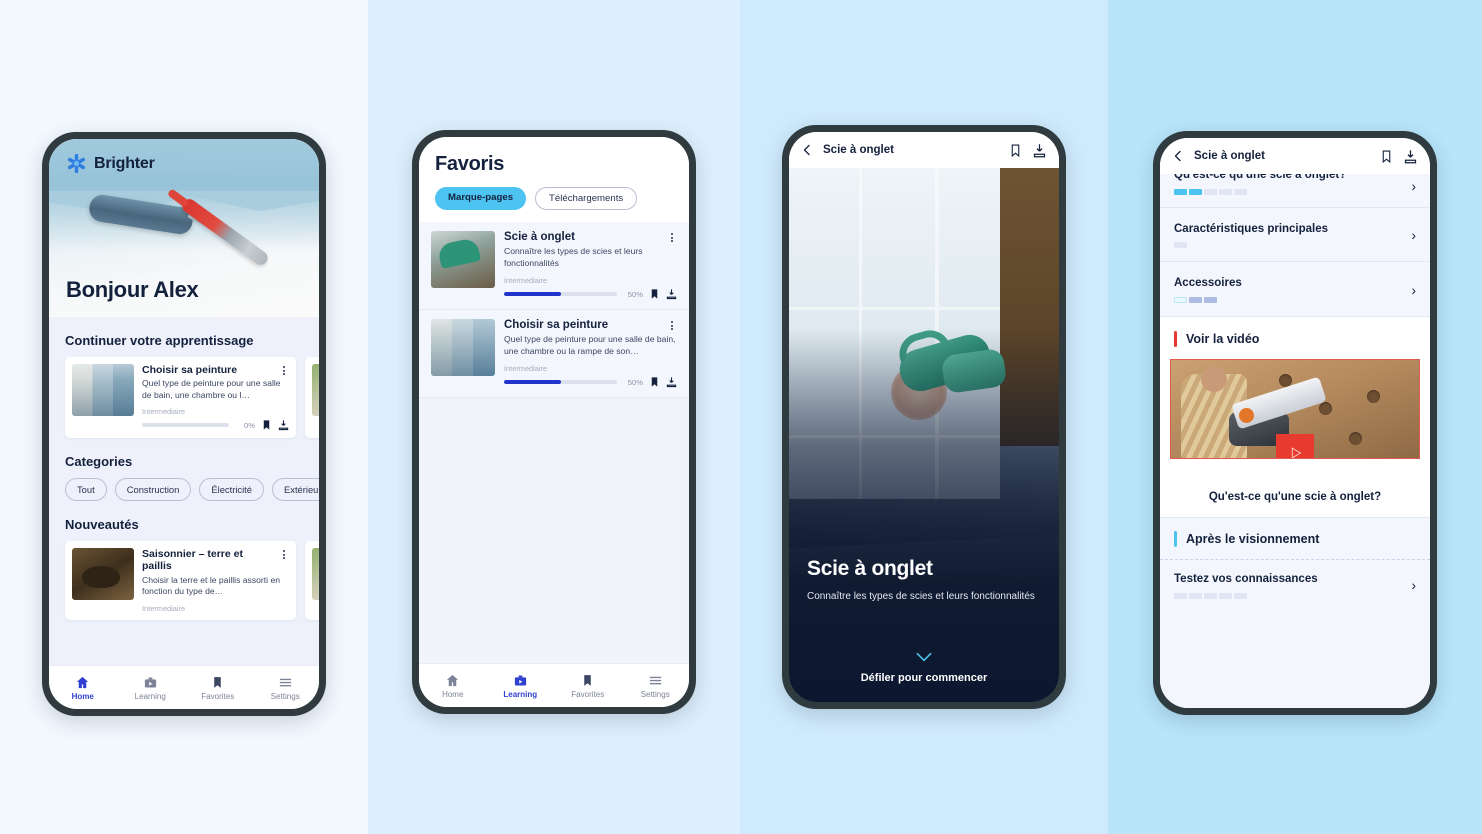 The height and width of the screenshot is (834, 1482). I want to click on section-title-categories: Categories, so click(99, 462).